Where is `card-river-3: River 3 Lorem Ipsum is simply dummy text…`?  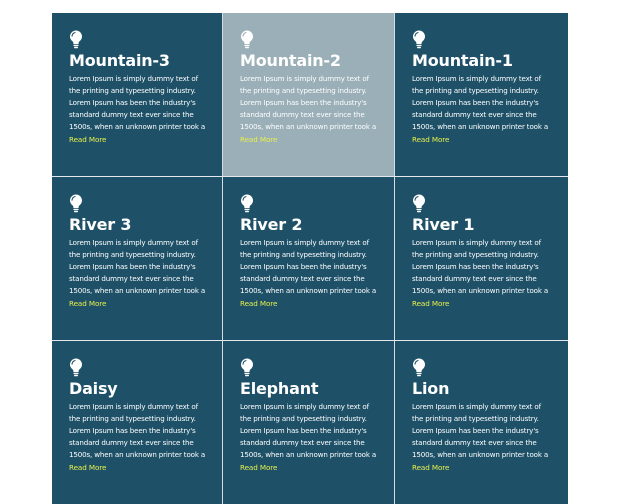
card-river-3: River 3 Lorem Ipsum is simply dummy text… is located at coordinates (137, 258).